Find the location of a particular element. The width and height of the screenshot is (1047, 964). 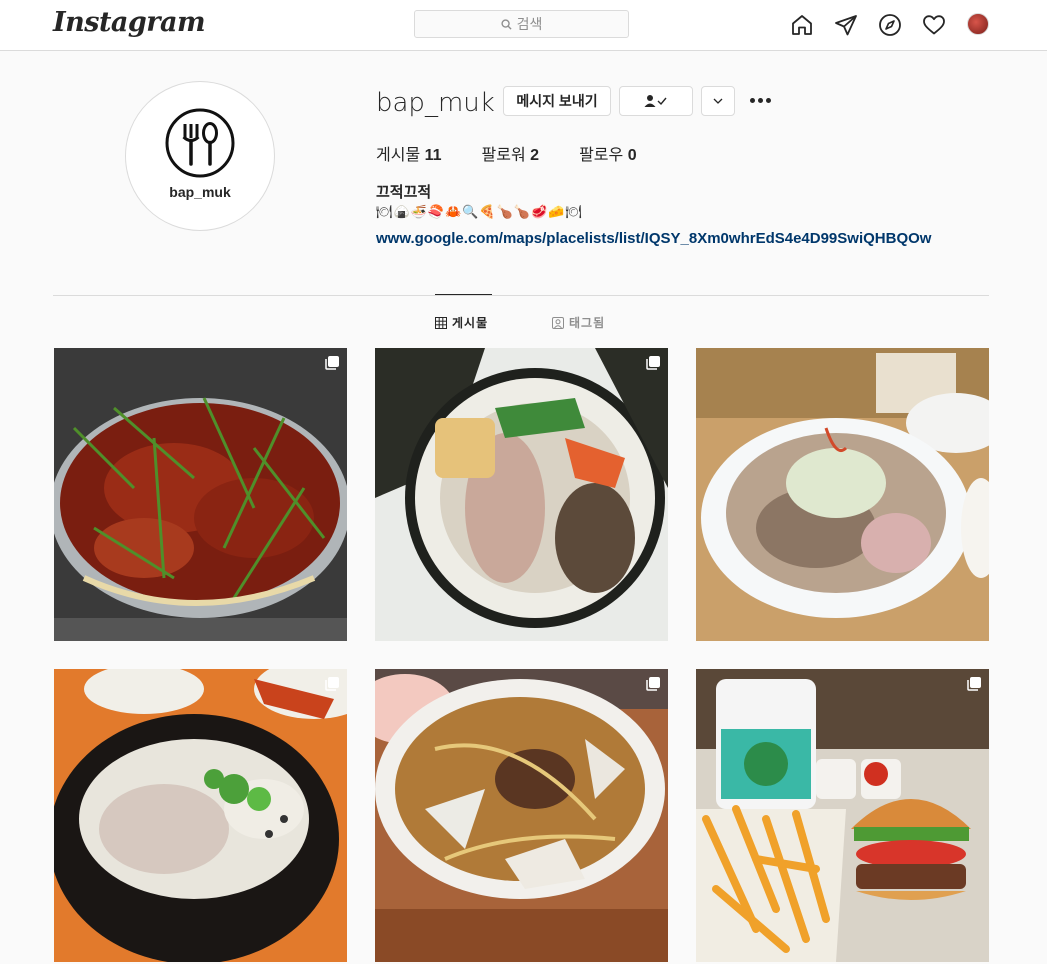

profile-stats: 게시물 11 팔로워 2 팔로우 0 is located at coordinates (526, 153).